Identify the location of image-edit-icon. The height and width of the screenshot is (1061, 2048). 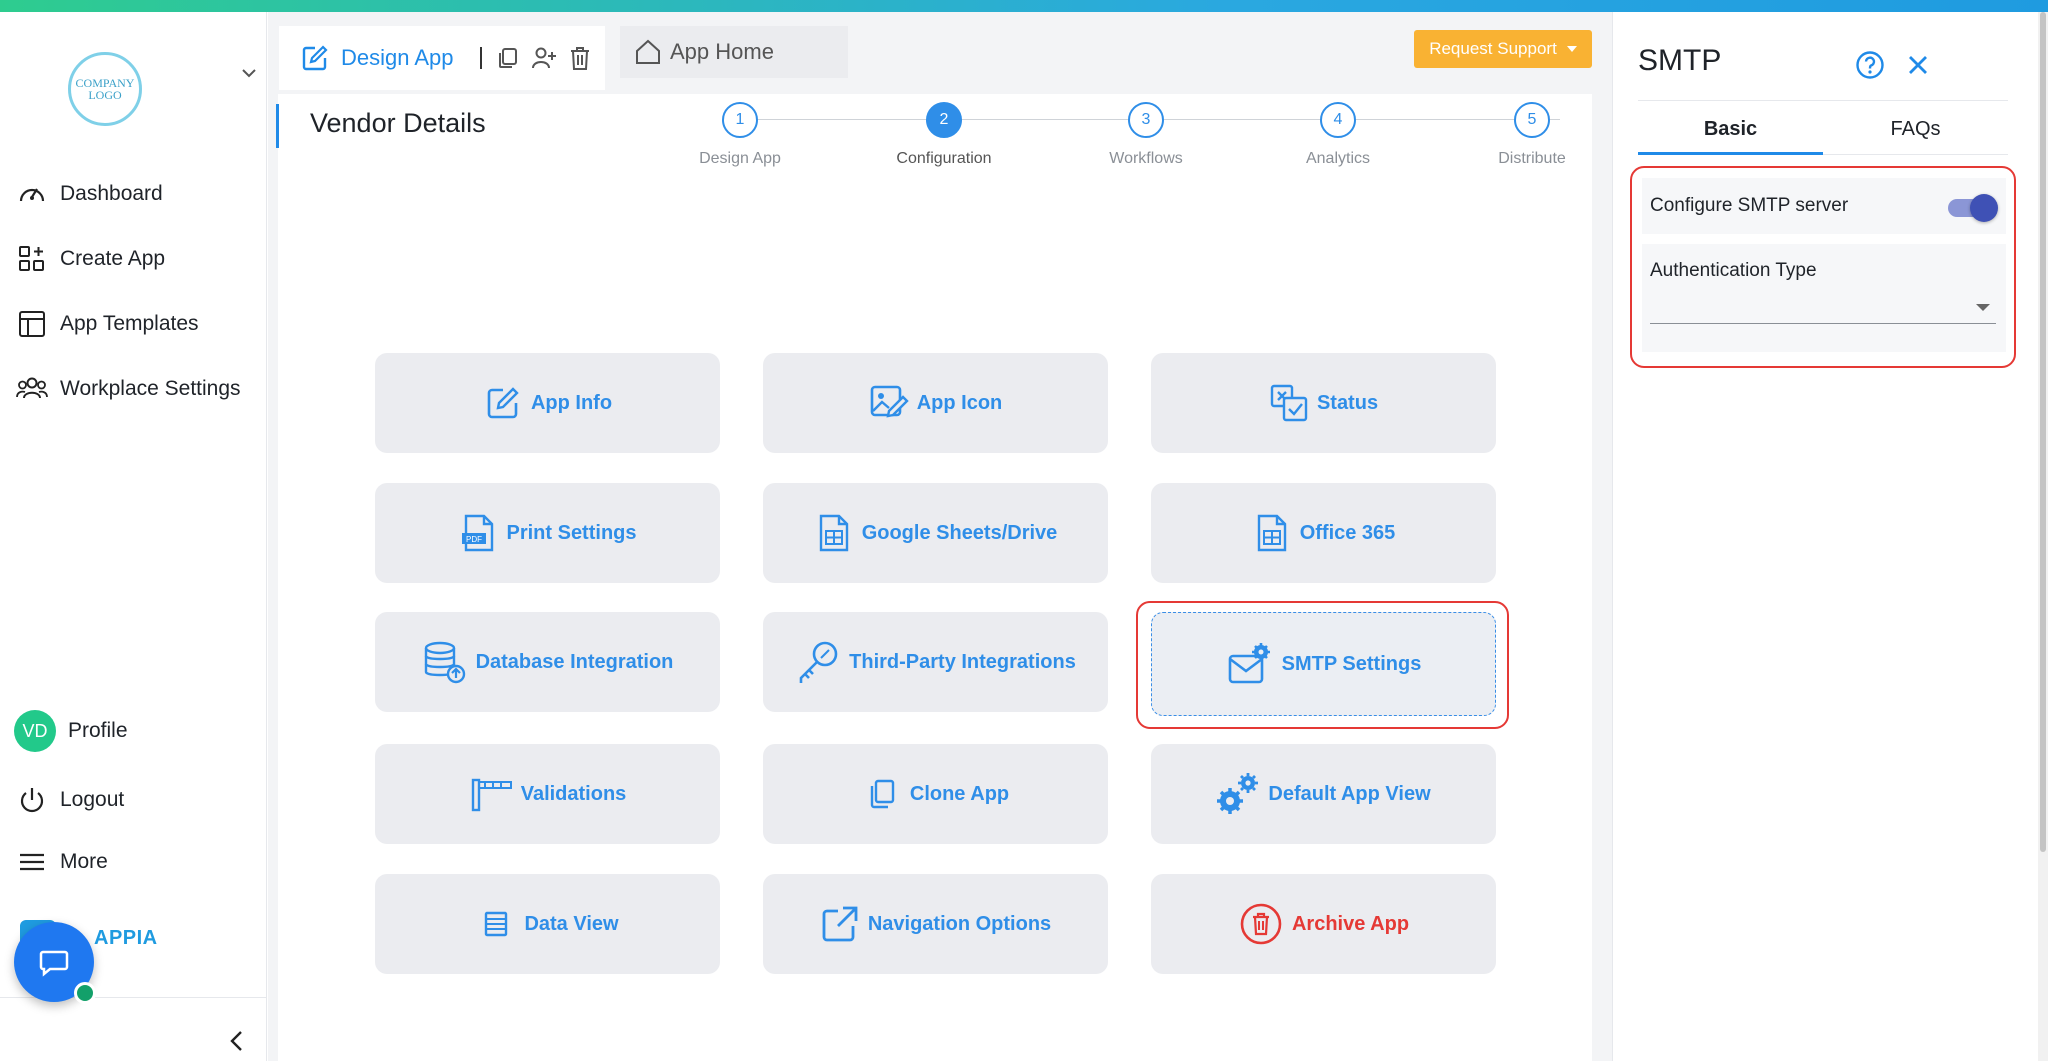
(889, 403).